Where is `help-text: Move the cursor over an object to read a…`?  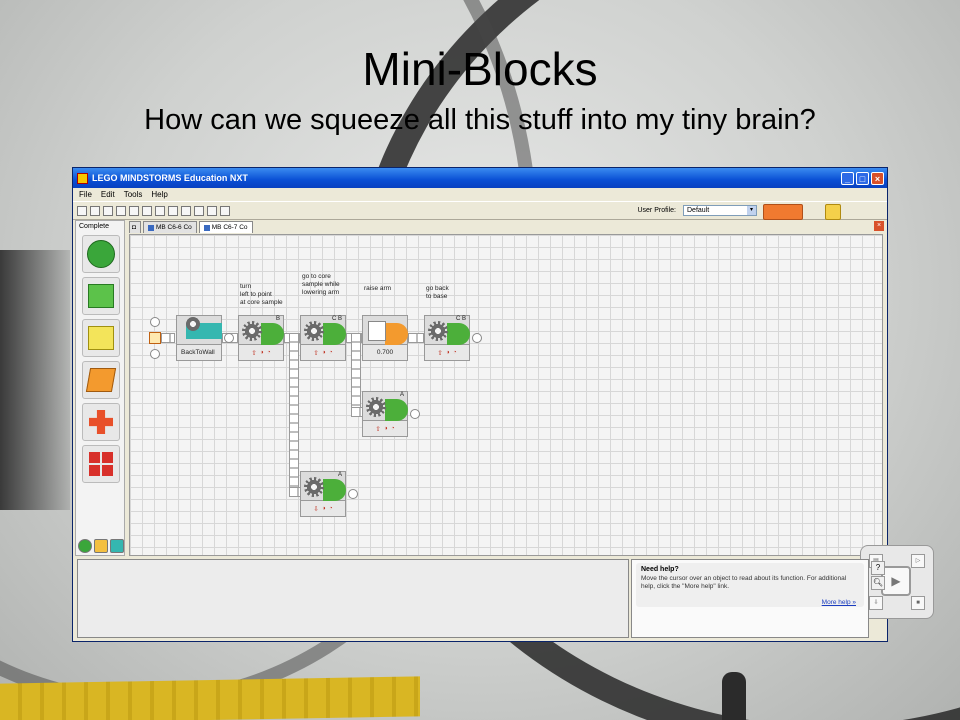 help-text: Move the cursor over an object to read a… is located at coordinates (744, 582).